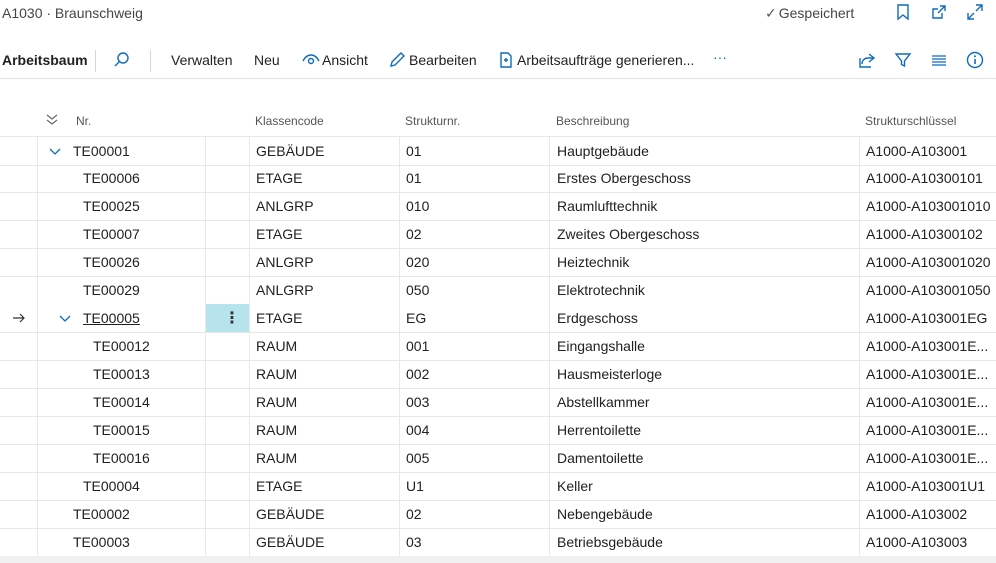 This screenshot has width=996, height=563. What do you see at coordinates (111, 178) in the screenshot?
I see `cell-nr: TE00006` at bounding box center [111, 178].